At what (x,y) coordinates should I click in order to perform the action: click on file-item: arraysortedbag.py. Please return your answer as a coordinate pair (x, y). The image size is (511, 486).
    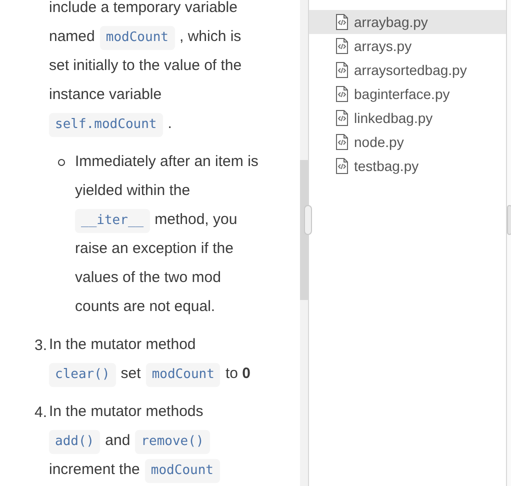
    Looking at the image, I should click on (407, 70).